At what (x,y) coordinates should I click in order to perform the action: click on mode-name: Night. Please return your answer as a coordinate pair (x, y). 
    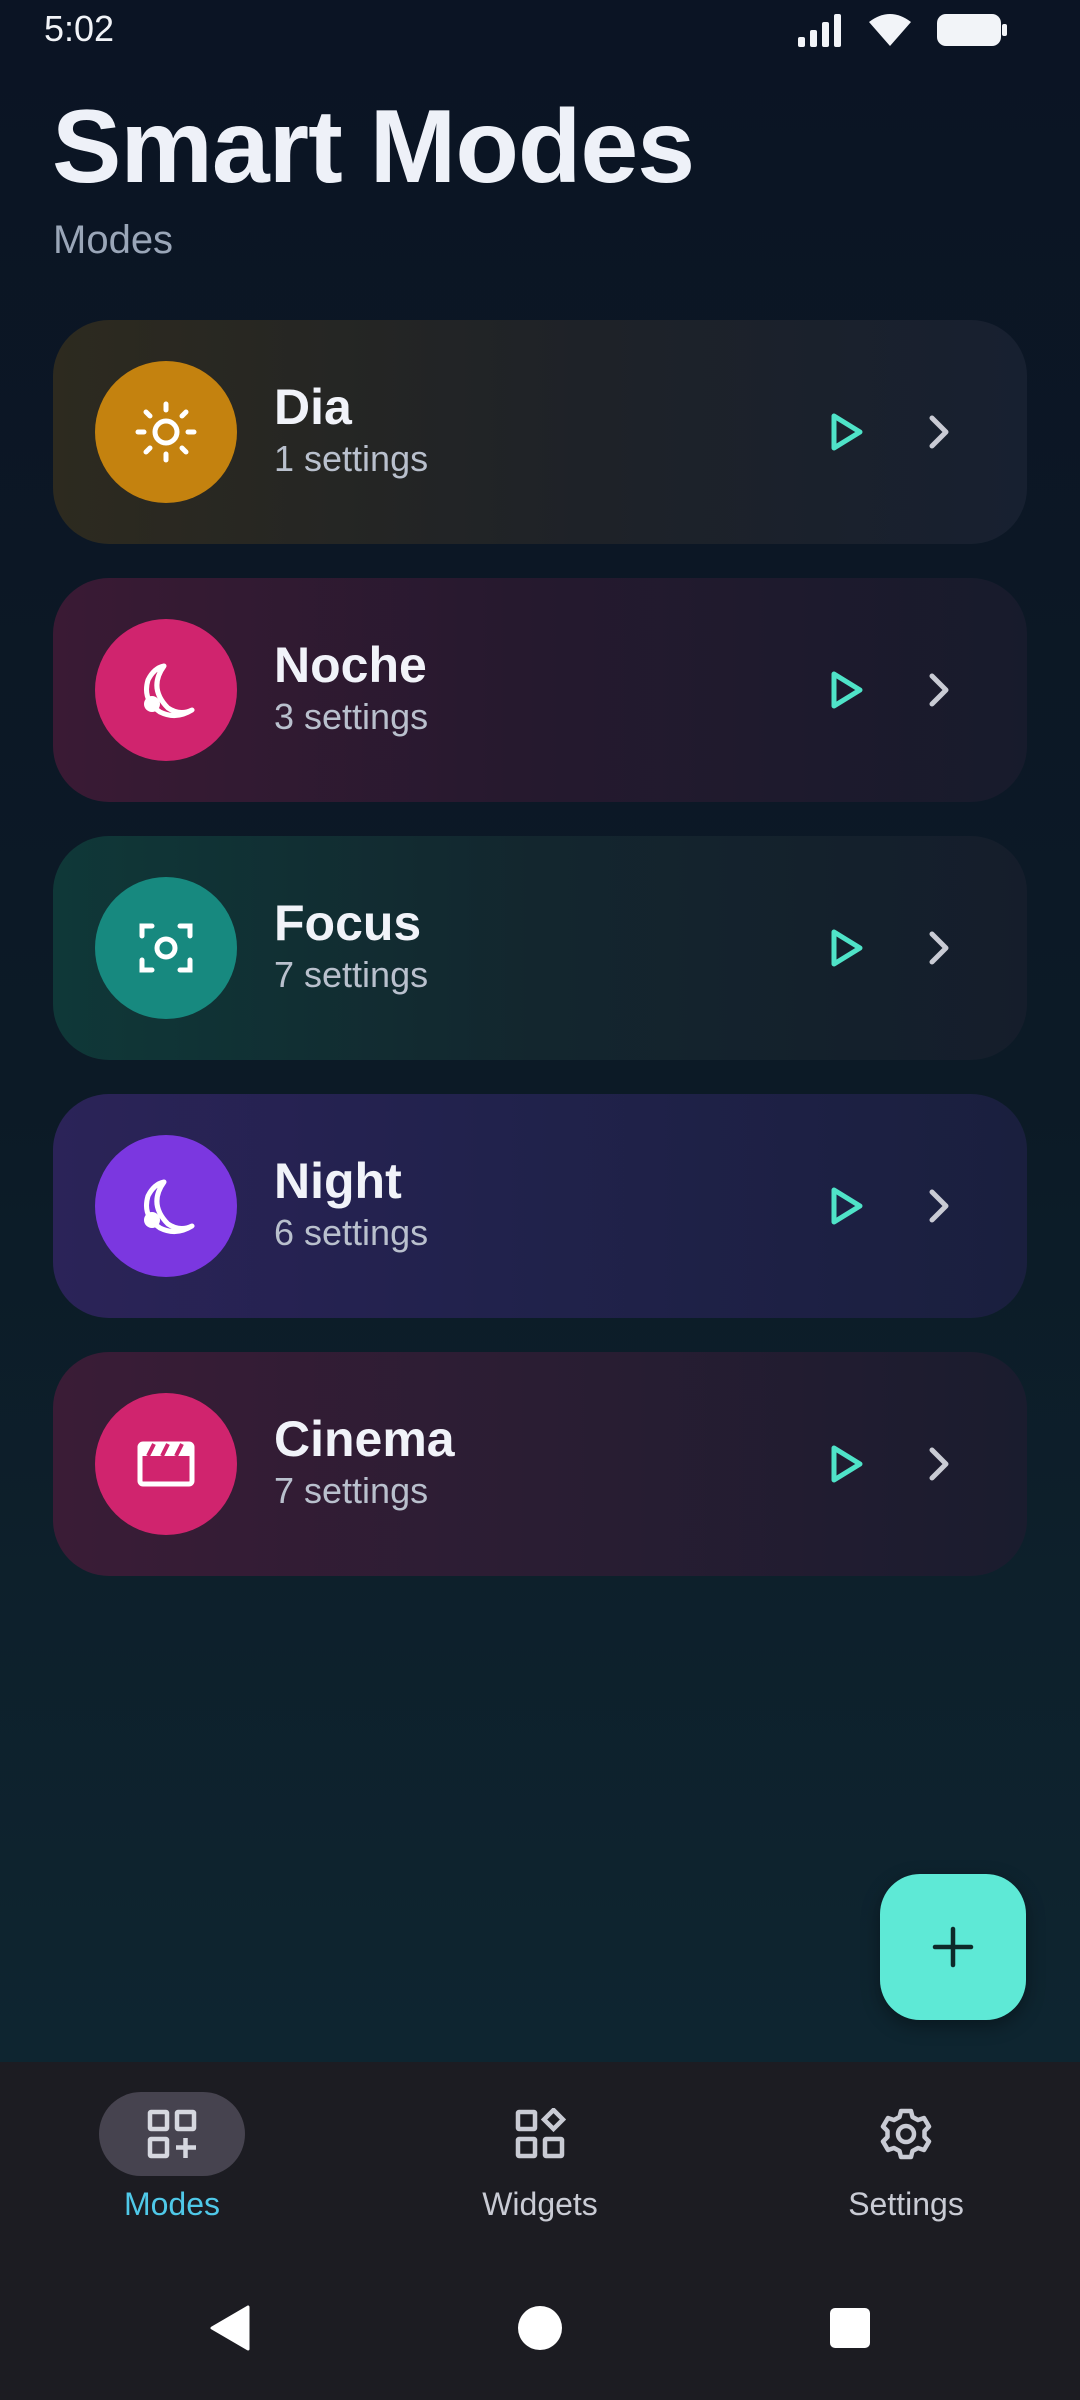
    Looking at the image, I should click on (338, 1181).